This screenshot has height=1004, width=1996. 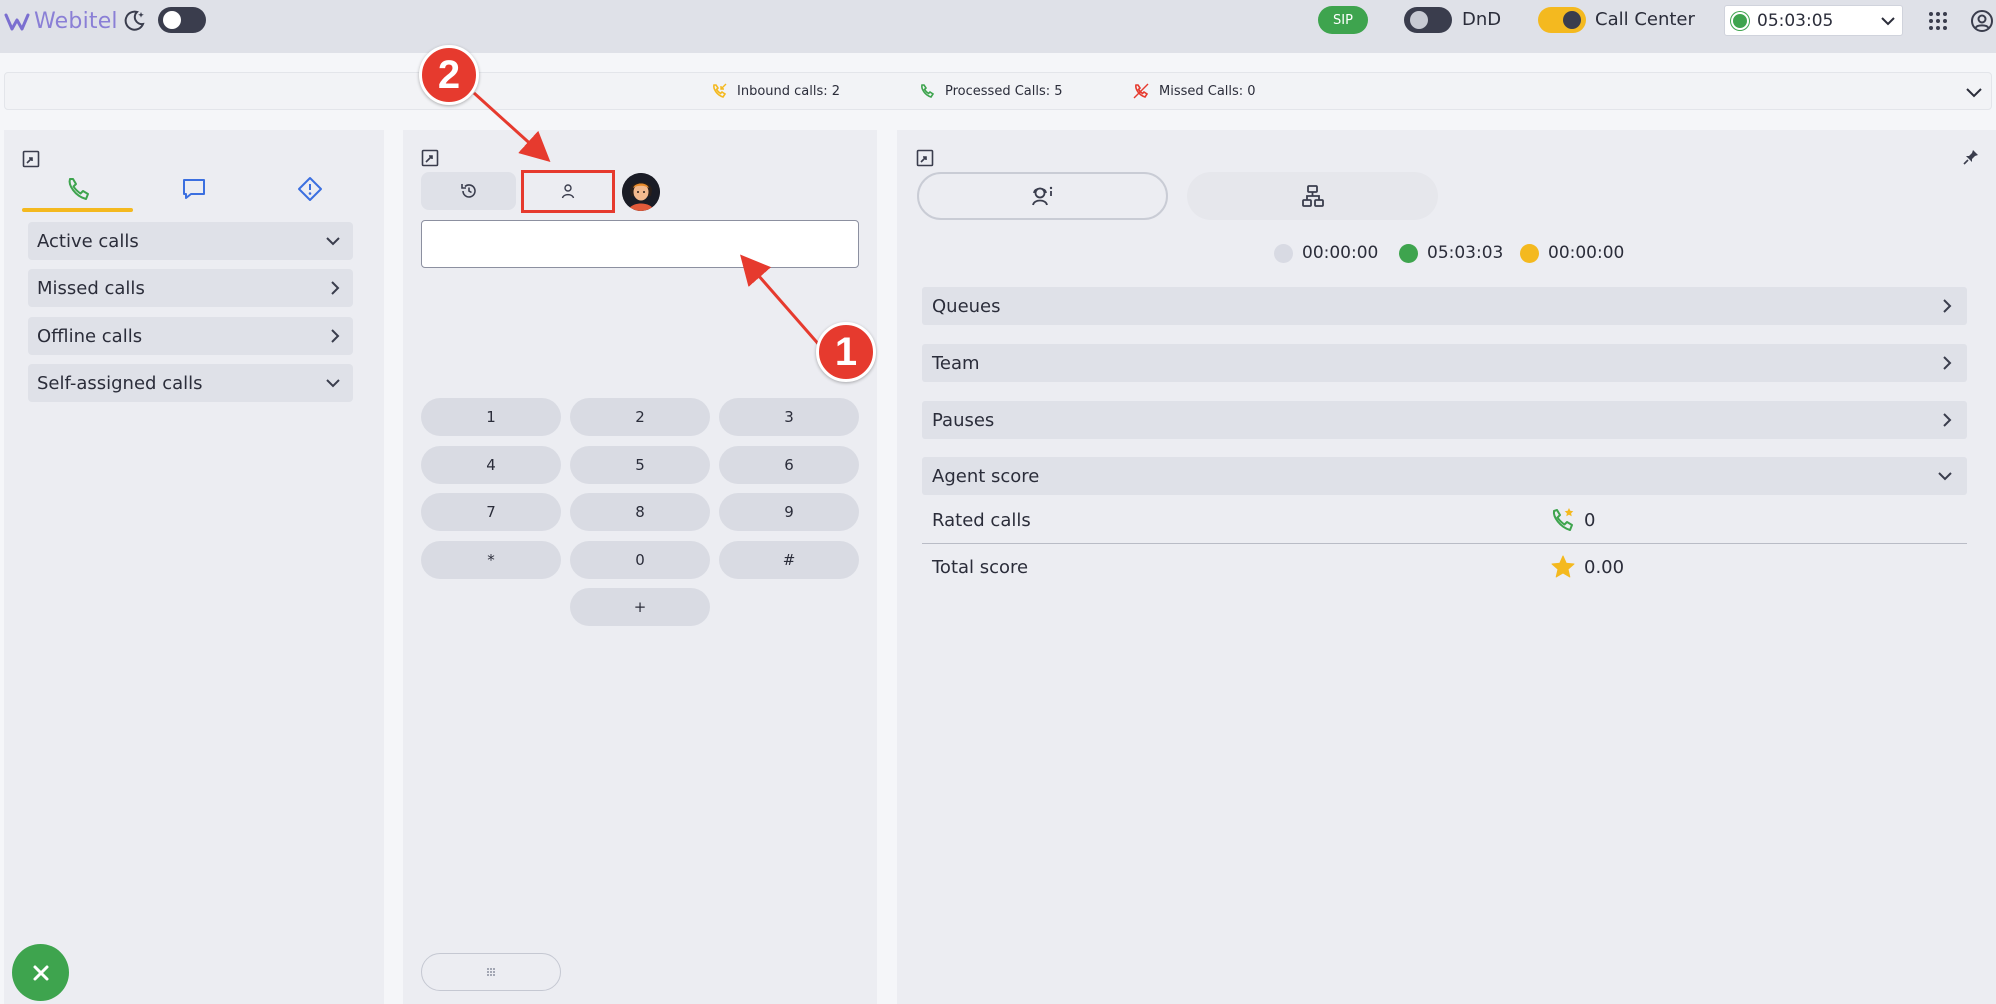 What do you see at coordinates (789, 465) in the screenshot?
I see `dial-key-6: 6` at bounding box center [789, 465].